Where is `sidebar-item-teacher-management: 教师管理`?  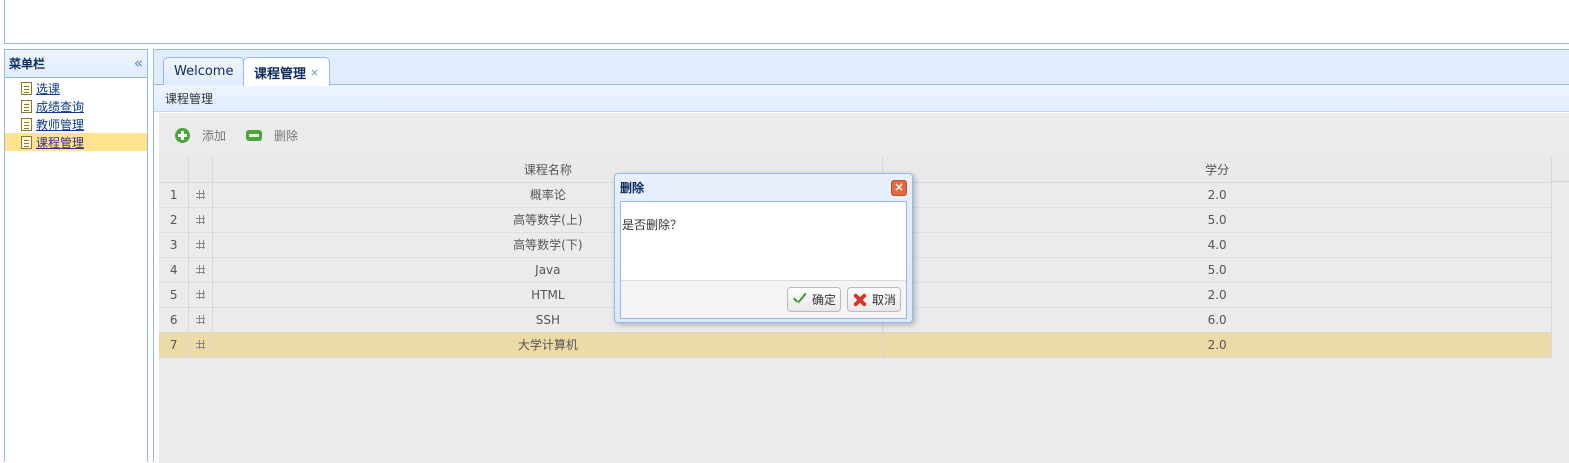 sidebar-item-teacher-management: 教师管理 is located at coordinates (76, 124).